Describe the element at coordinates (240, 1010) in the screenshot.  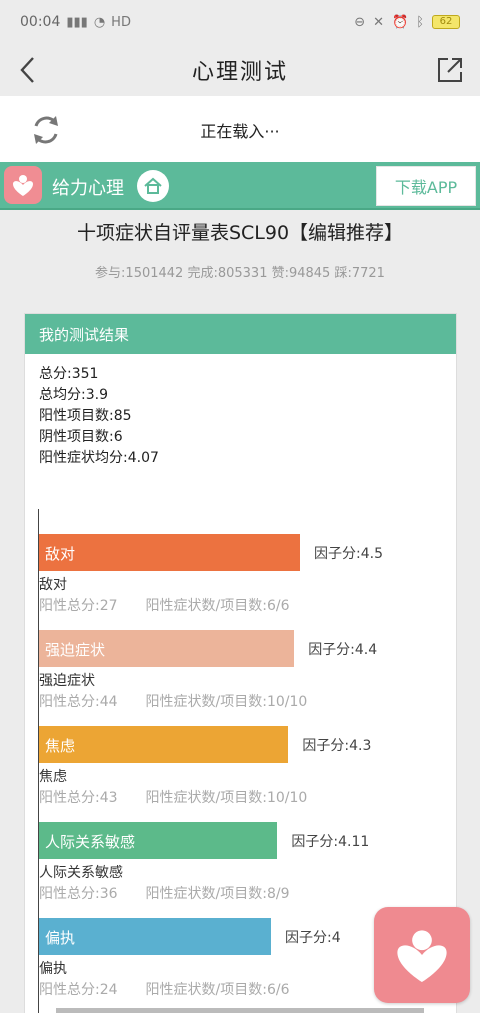
I see `bottom-strip` at that location.